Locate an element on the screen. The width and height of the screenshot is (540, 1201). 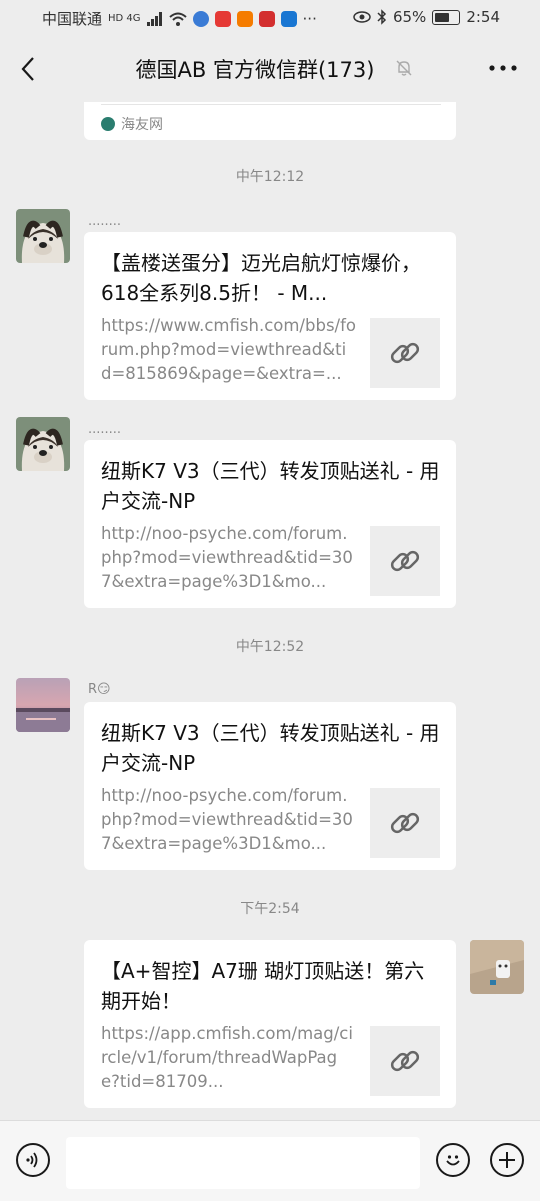
chat-header: 德国AB 官方微信群(173) is located at coordinates (270, 69).